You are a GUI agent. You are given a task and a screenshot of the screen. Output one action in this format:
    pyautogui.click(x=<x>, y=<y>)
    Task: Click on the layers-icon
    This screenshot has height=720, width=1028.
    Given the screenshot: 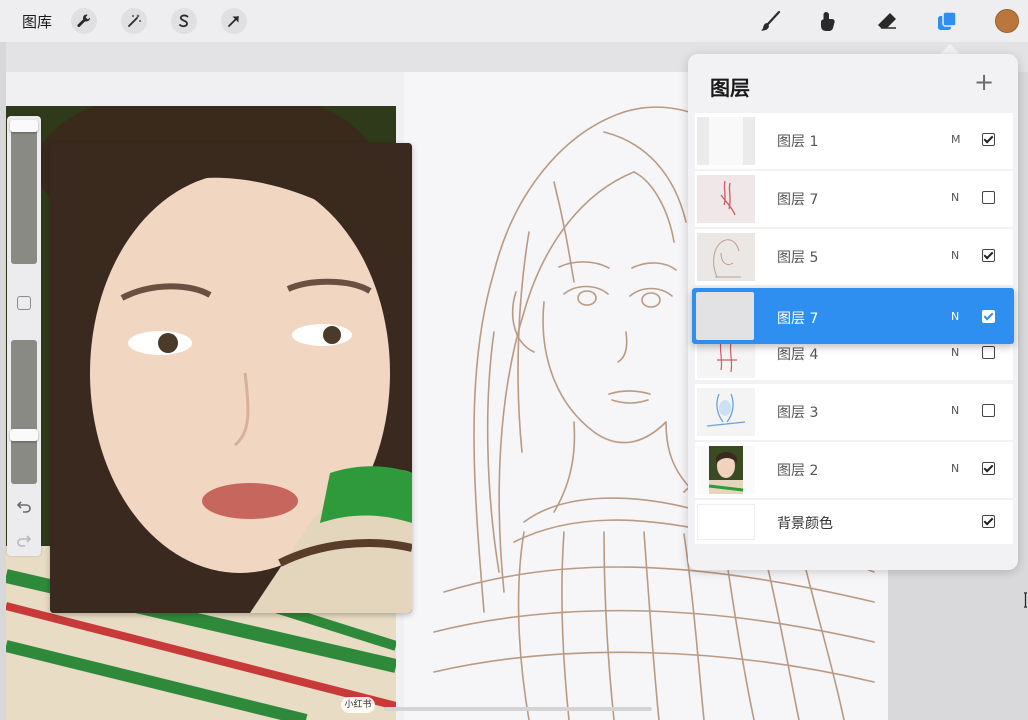 What is the action you would take?
    pyautogui.click(x=947, y=21)
    